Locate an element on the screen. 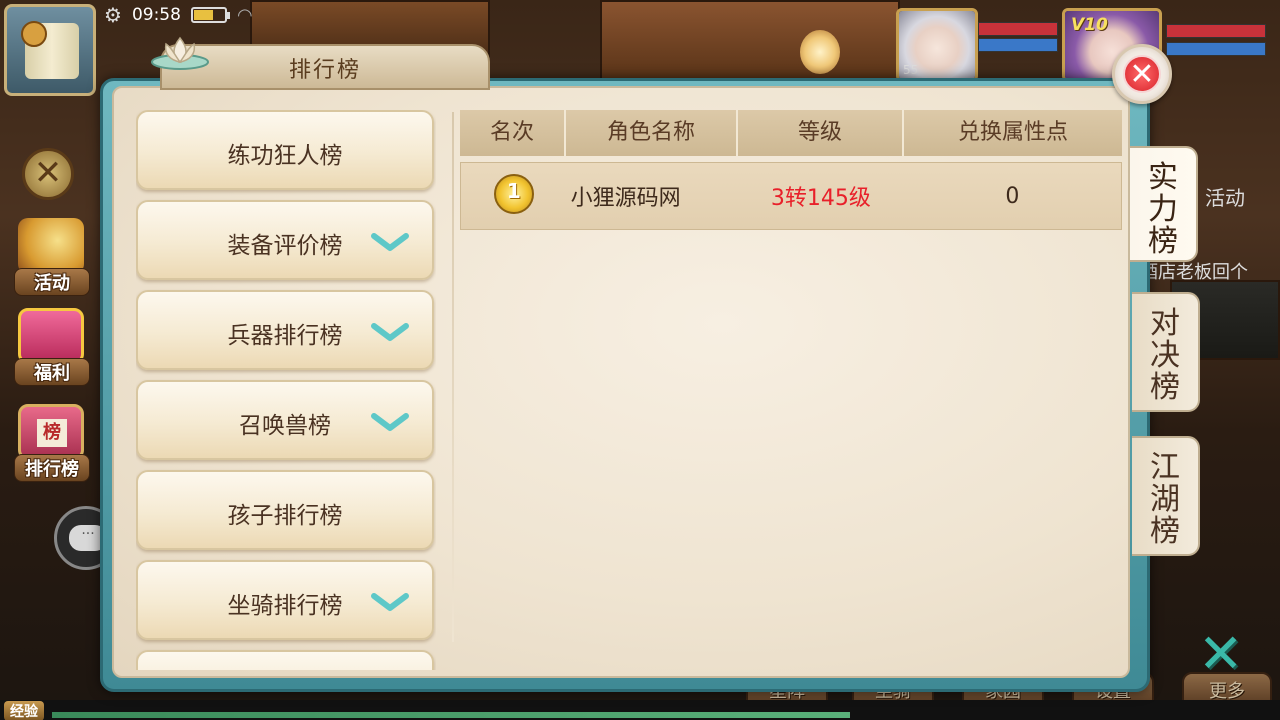 Image resolution: width=1280 pixels, height=720 pixels. close-icon: ✕ is located at coordinates (1142, 74).